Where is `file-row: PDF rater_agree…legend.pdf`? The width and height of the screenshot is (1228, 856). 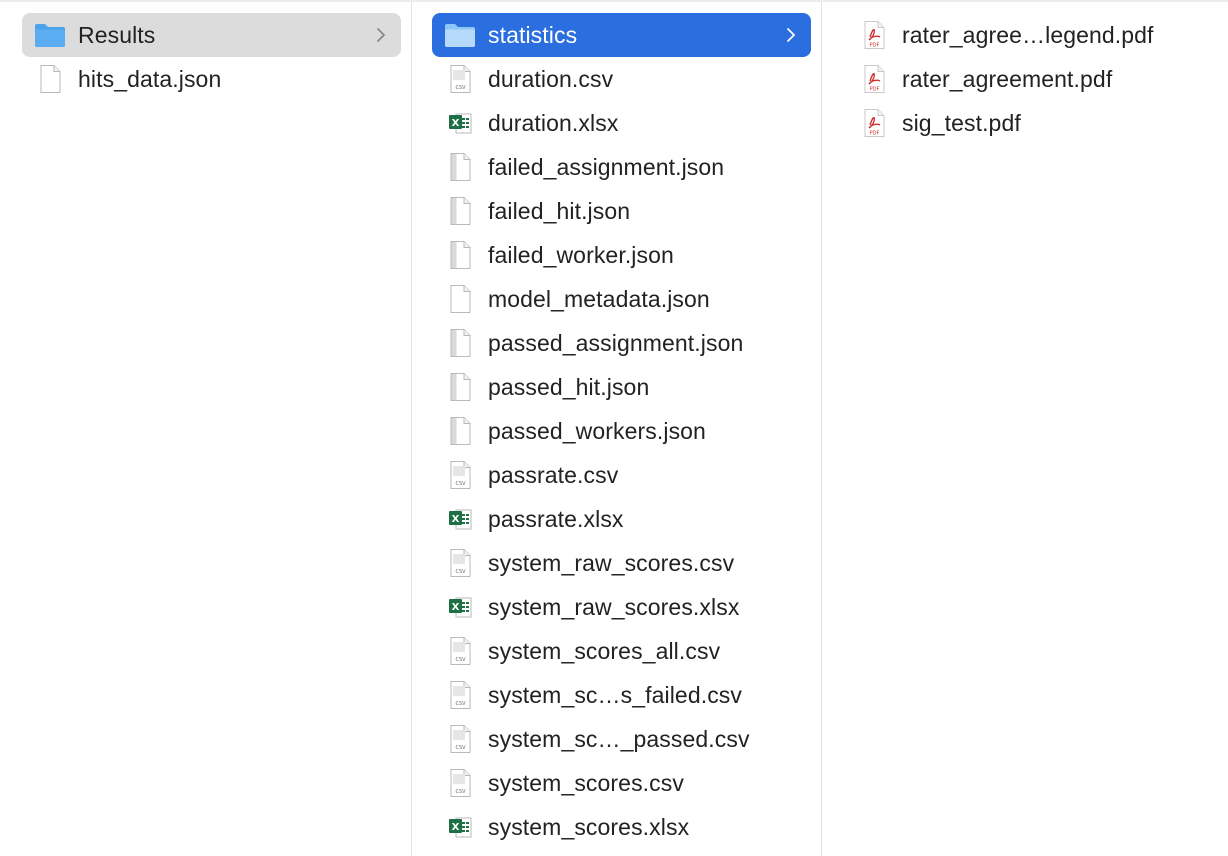 file-row: PDF rater_agree…legend.pdf is located at coordinates (1032, 35).